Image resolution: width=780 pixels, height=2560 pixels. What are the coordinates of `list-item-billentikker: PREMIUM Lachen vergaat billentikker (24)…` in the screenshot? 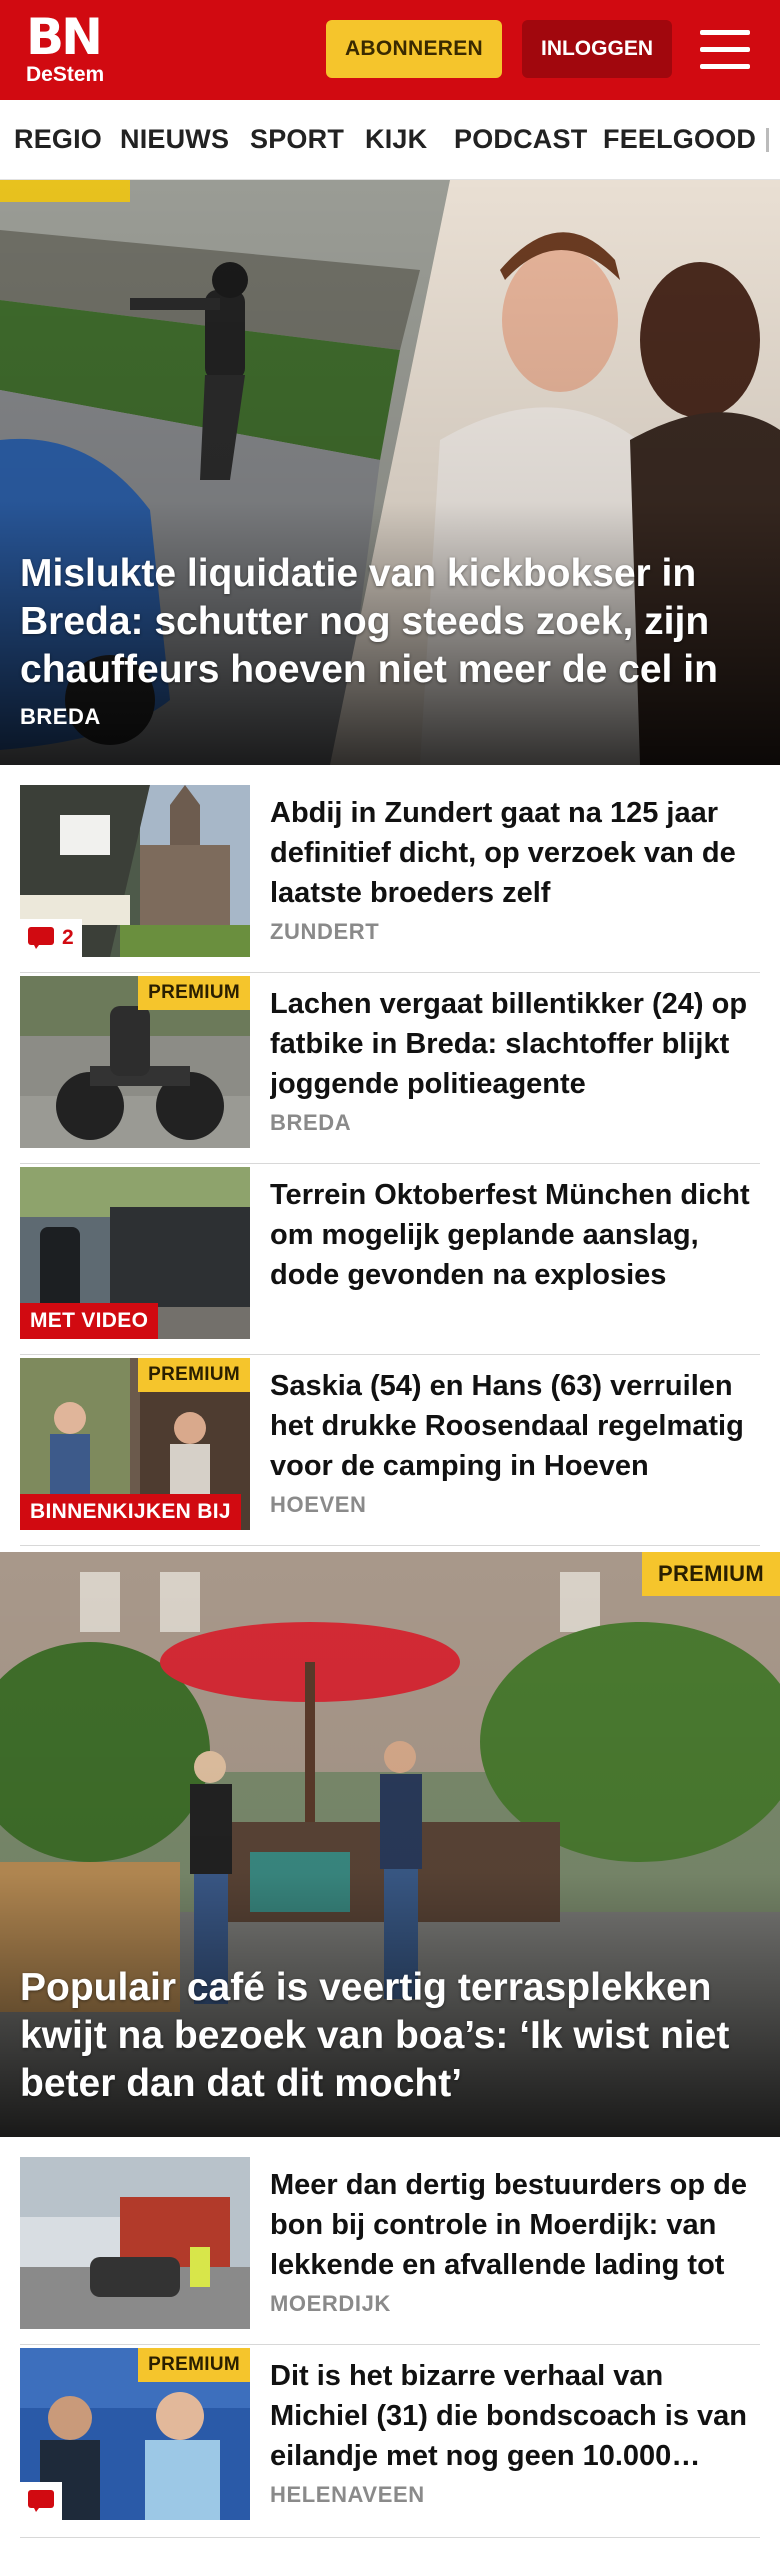 It's located at (390, 1070).